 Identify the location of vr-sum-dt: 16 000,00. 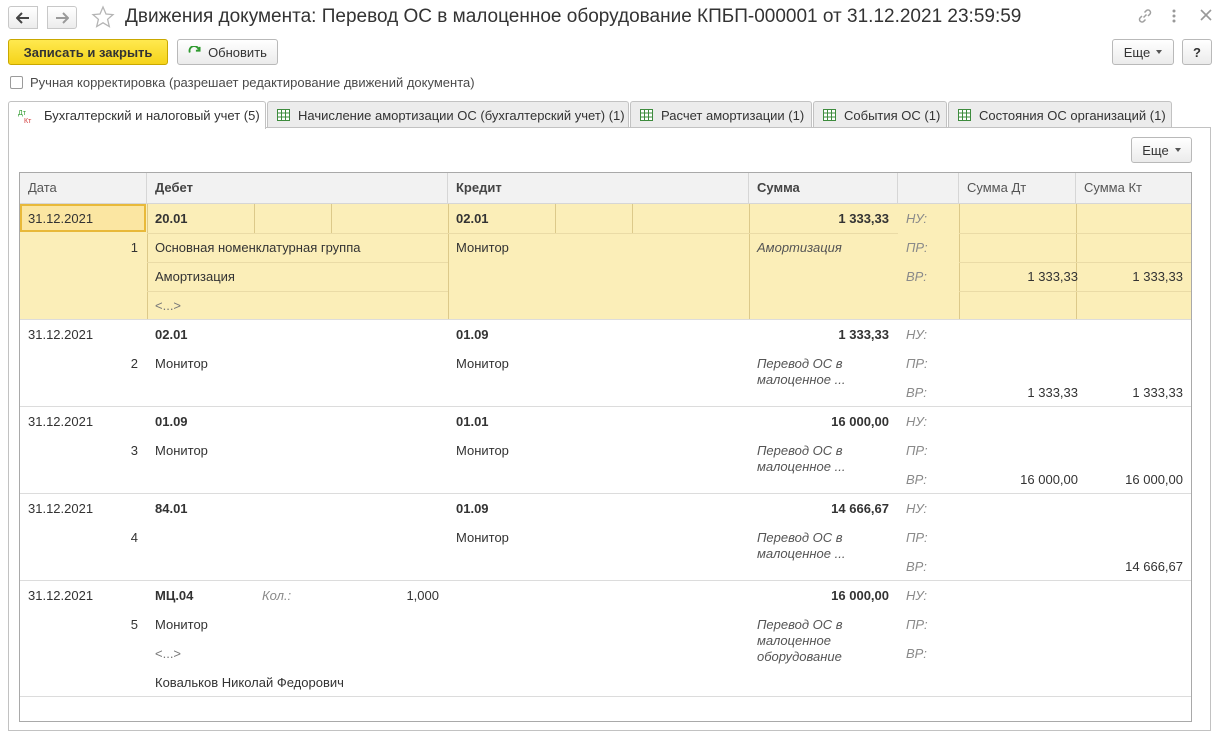
(1049, 479).